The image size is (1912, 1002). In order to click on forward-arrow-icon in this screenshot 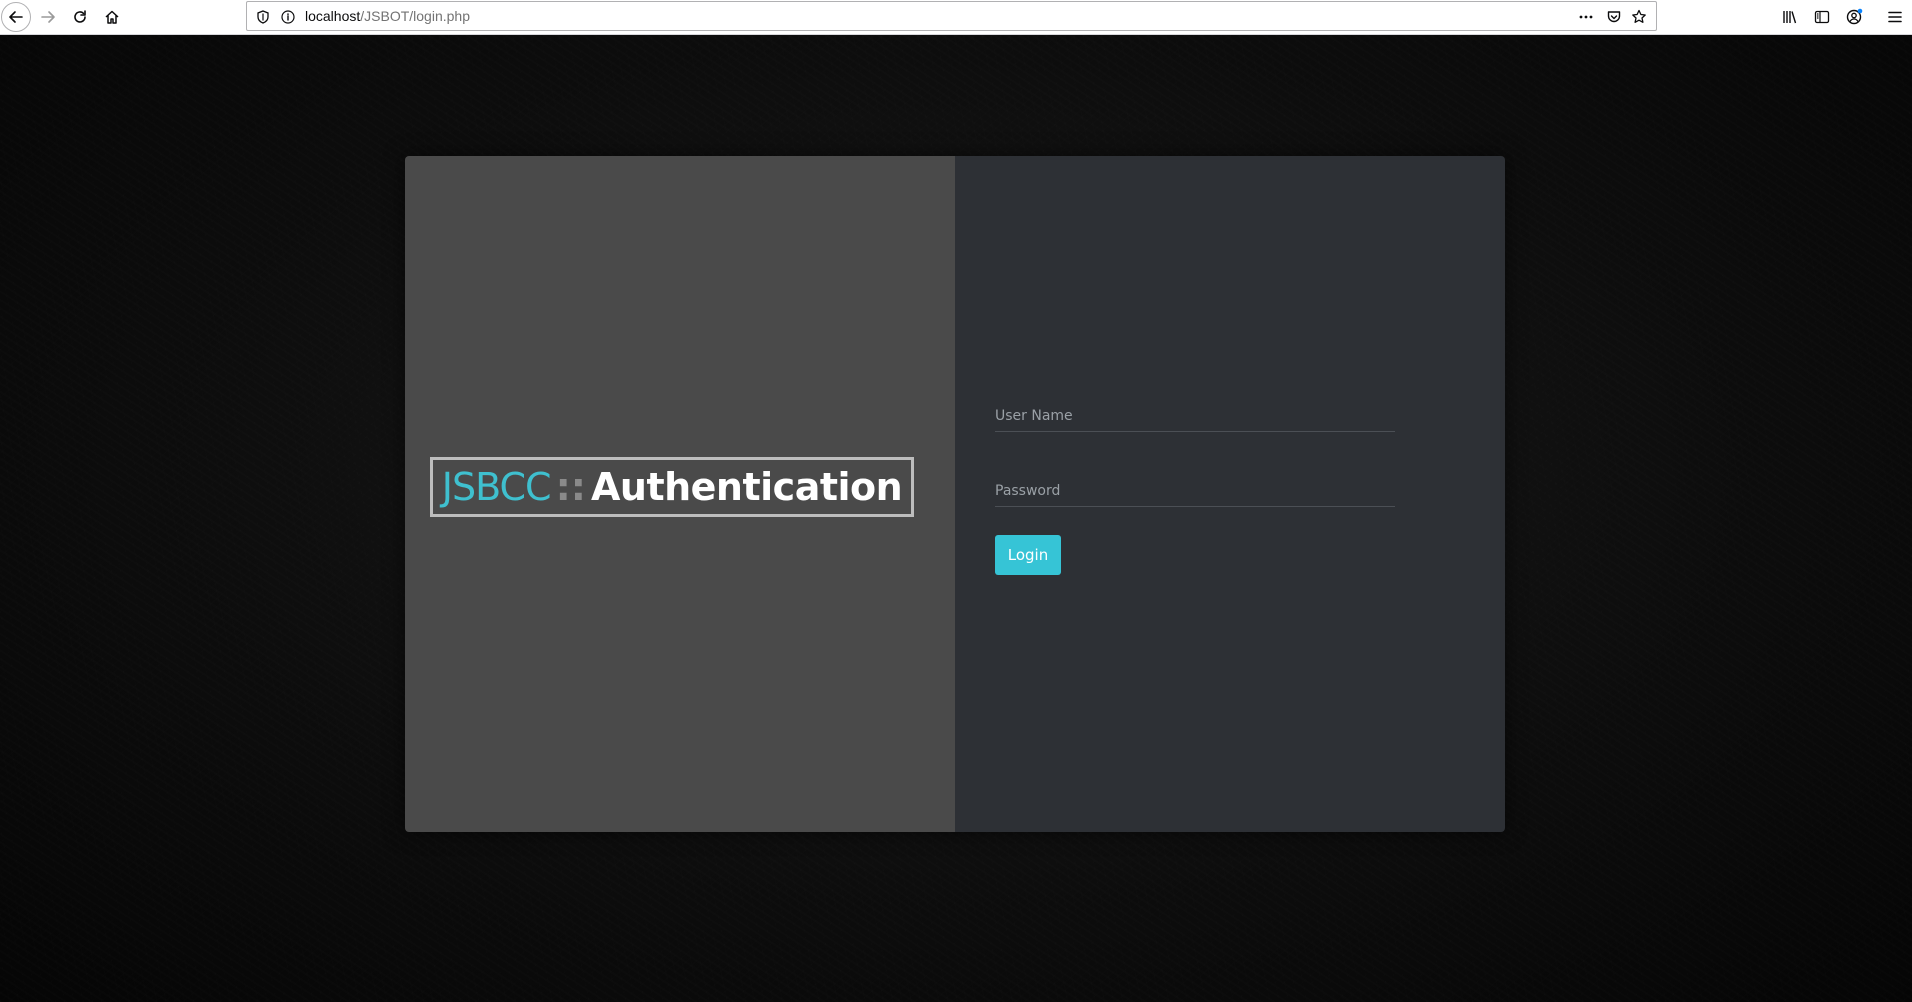, I will do `click(48, 17)`.